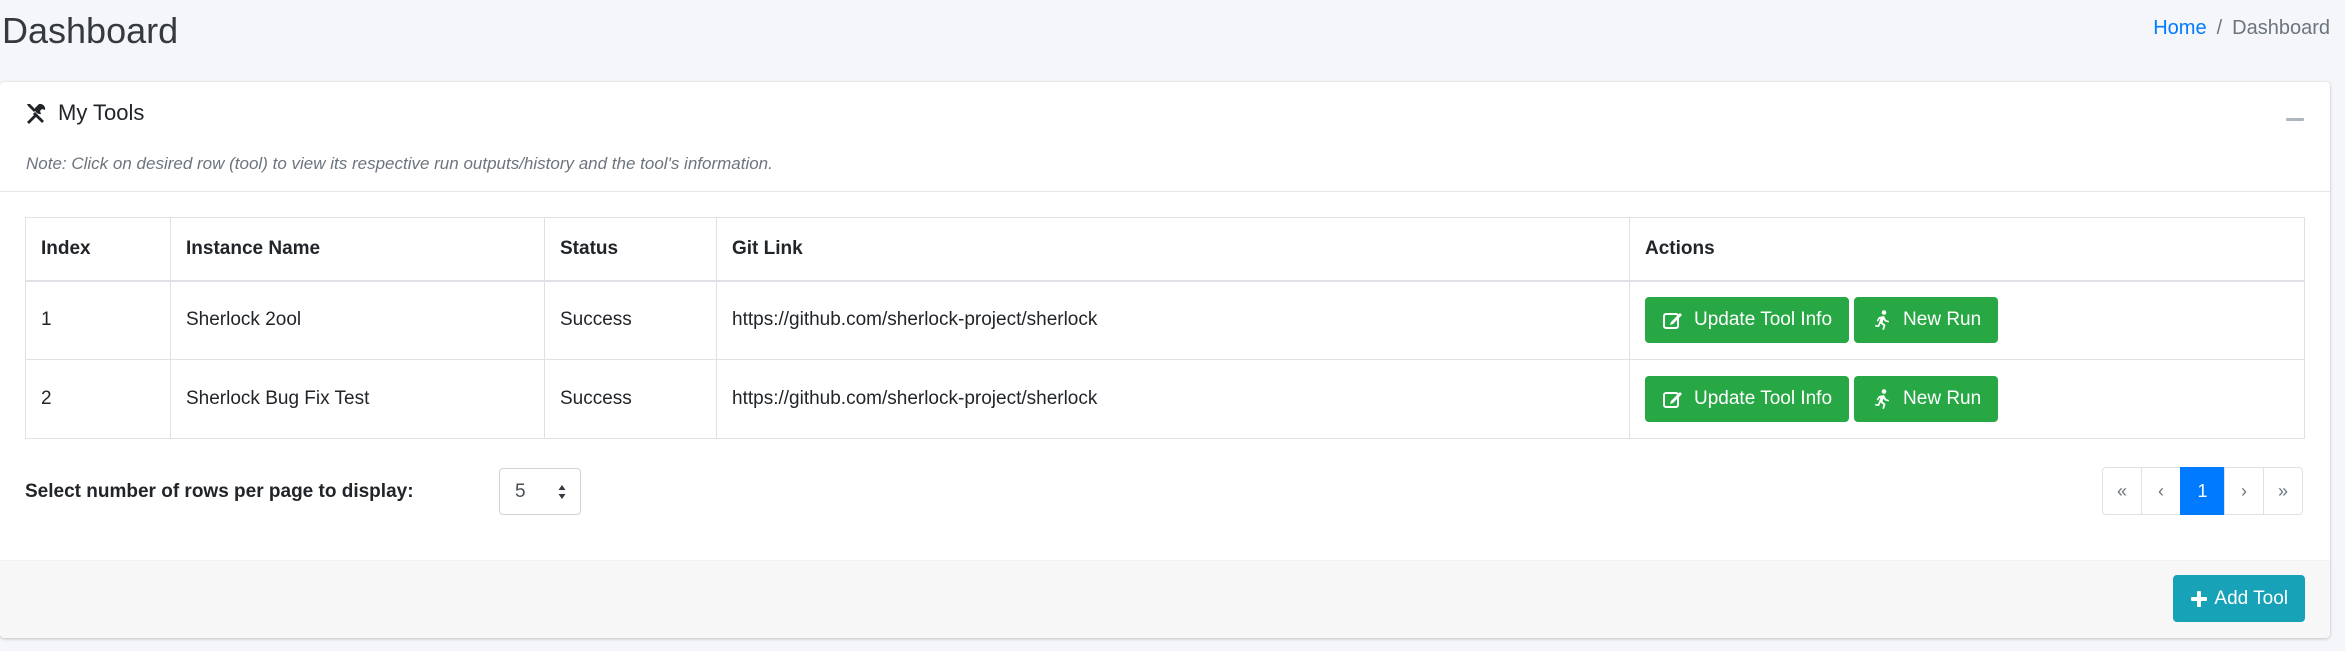 This screenshot has height=651, width=2345. I want to click on card-footer: Add Tool, so click(1165, 599).